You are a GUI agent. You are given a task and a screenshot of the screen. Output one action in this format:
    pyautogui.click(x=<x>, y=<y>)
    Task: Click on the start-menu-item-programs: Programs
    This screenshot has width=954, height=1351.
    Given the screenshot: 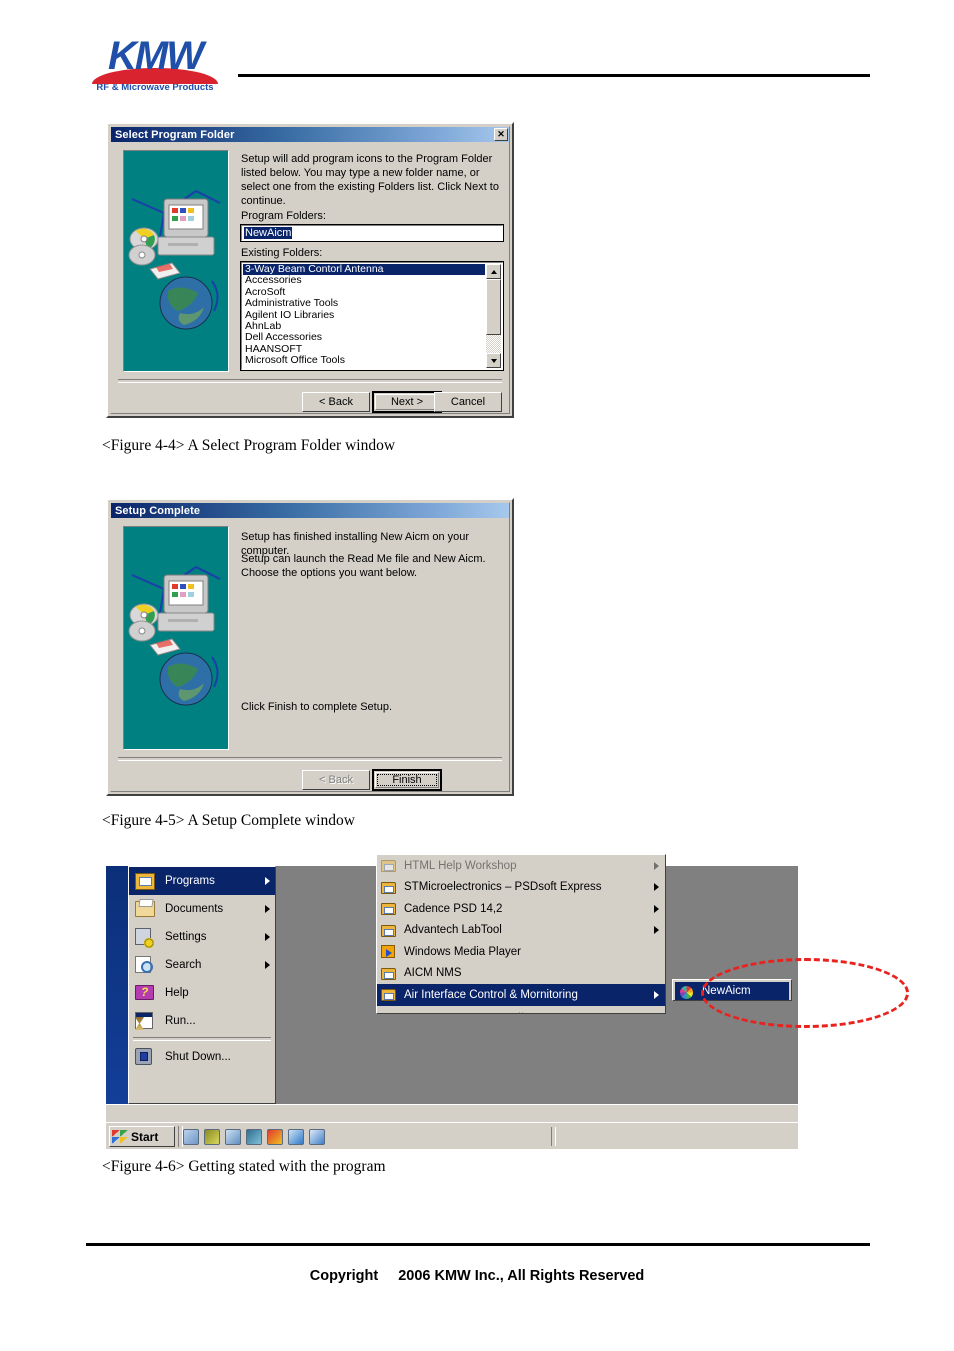 What is the action you would take?
    pyautogui.click(x=202, y=881)
    